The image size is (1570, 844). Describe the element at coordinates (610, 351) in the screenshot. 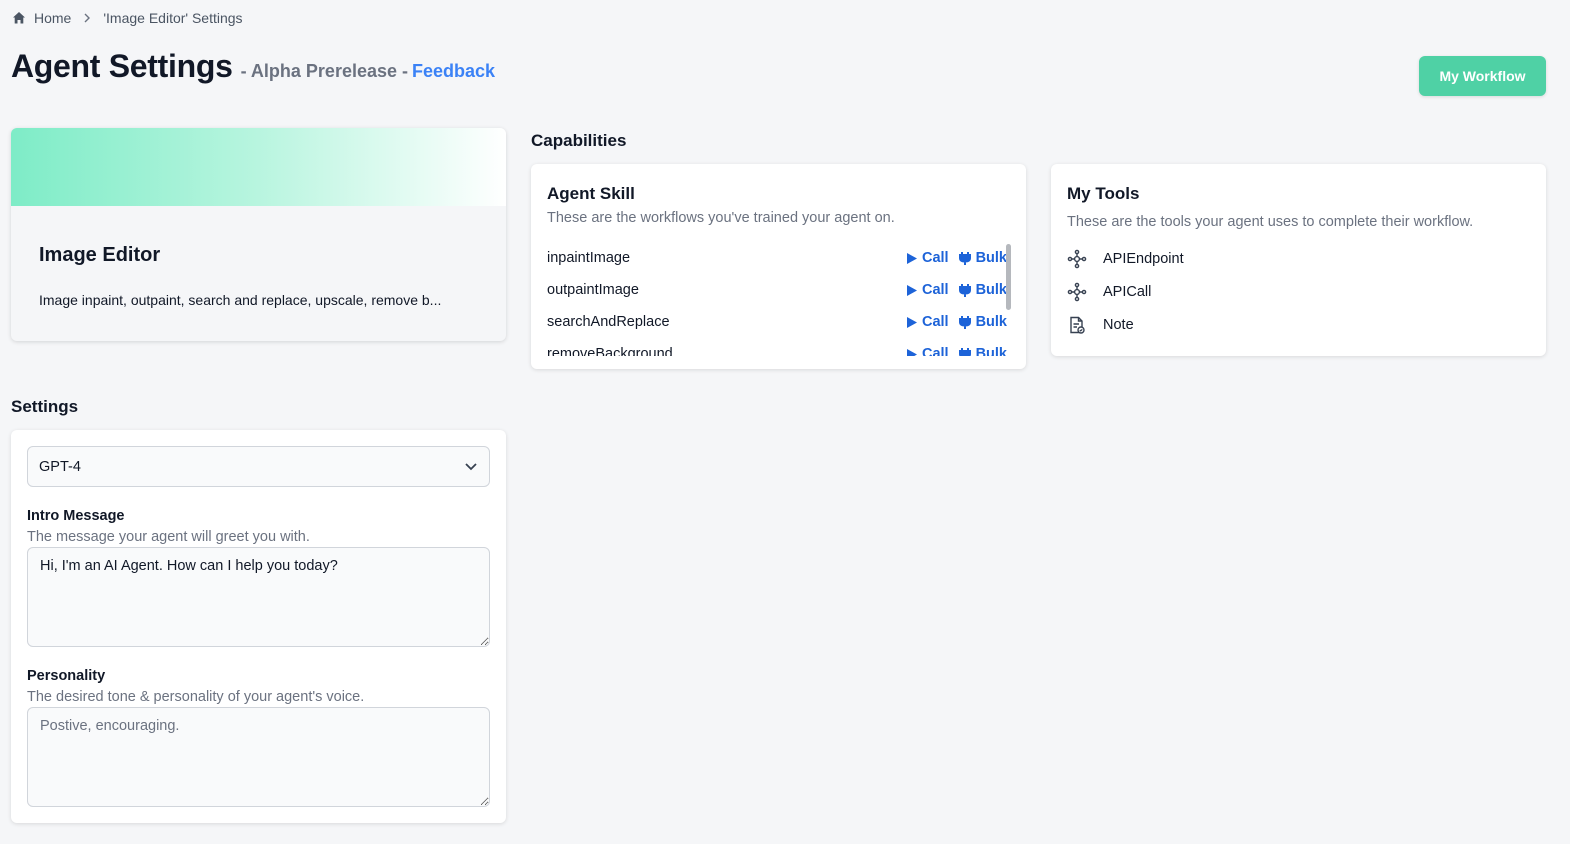

I see `skill-name: removeBackground` at that location.